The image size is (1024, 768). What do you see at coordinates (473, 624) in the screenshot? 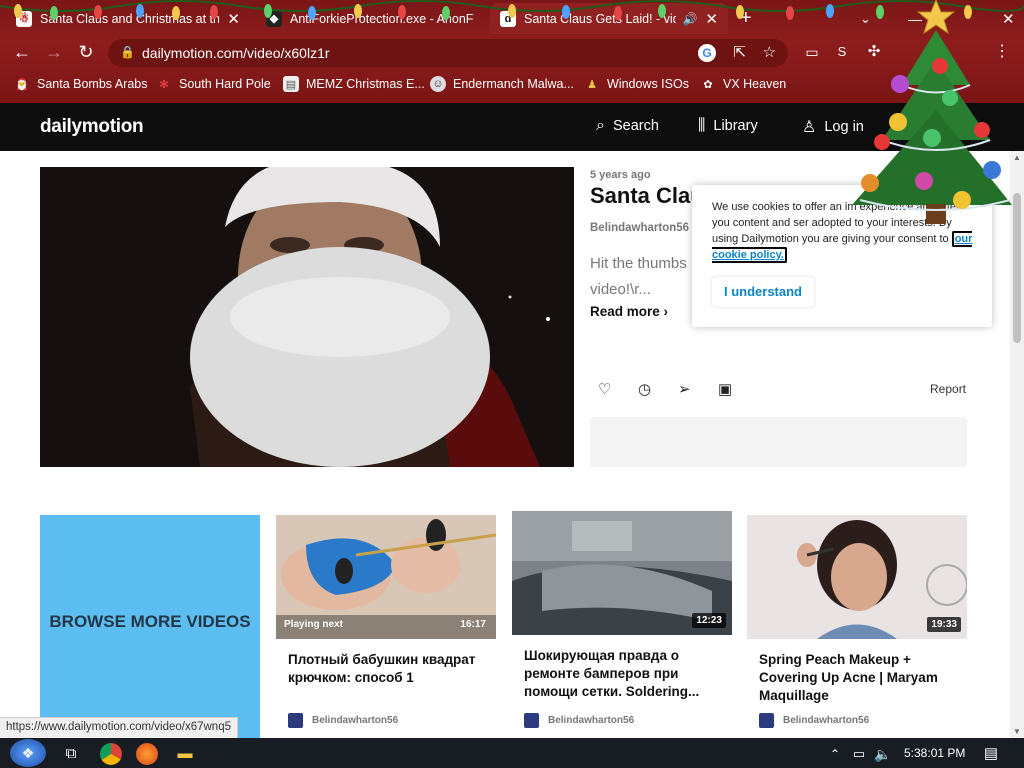
I see `duration-badge: 16:17` at bounding box center [473, 624].